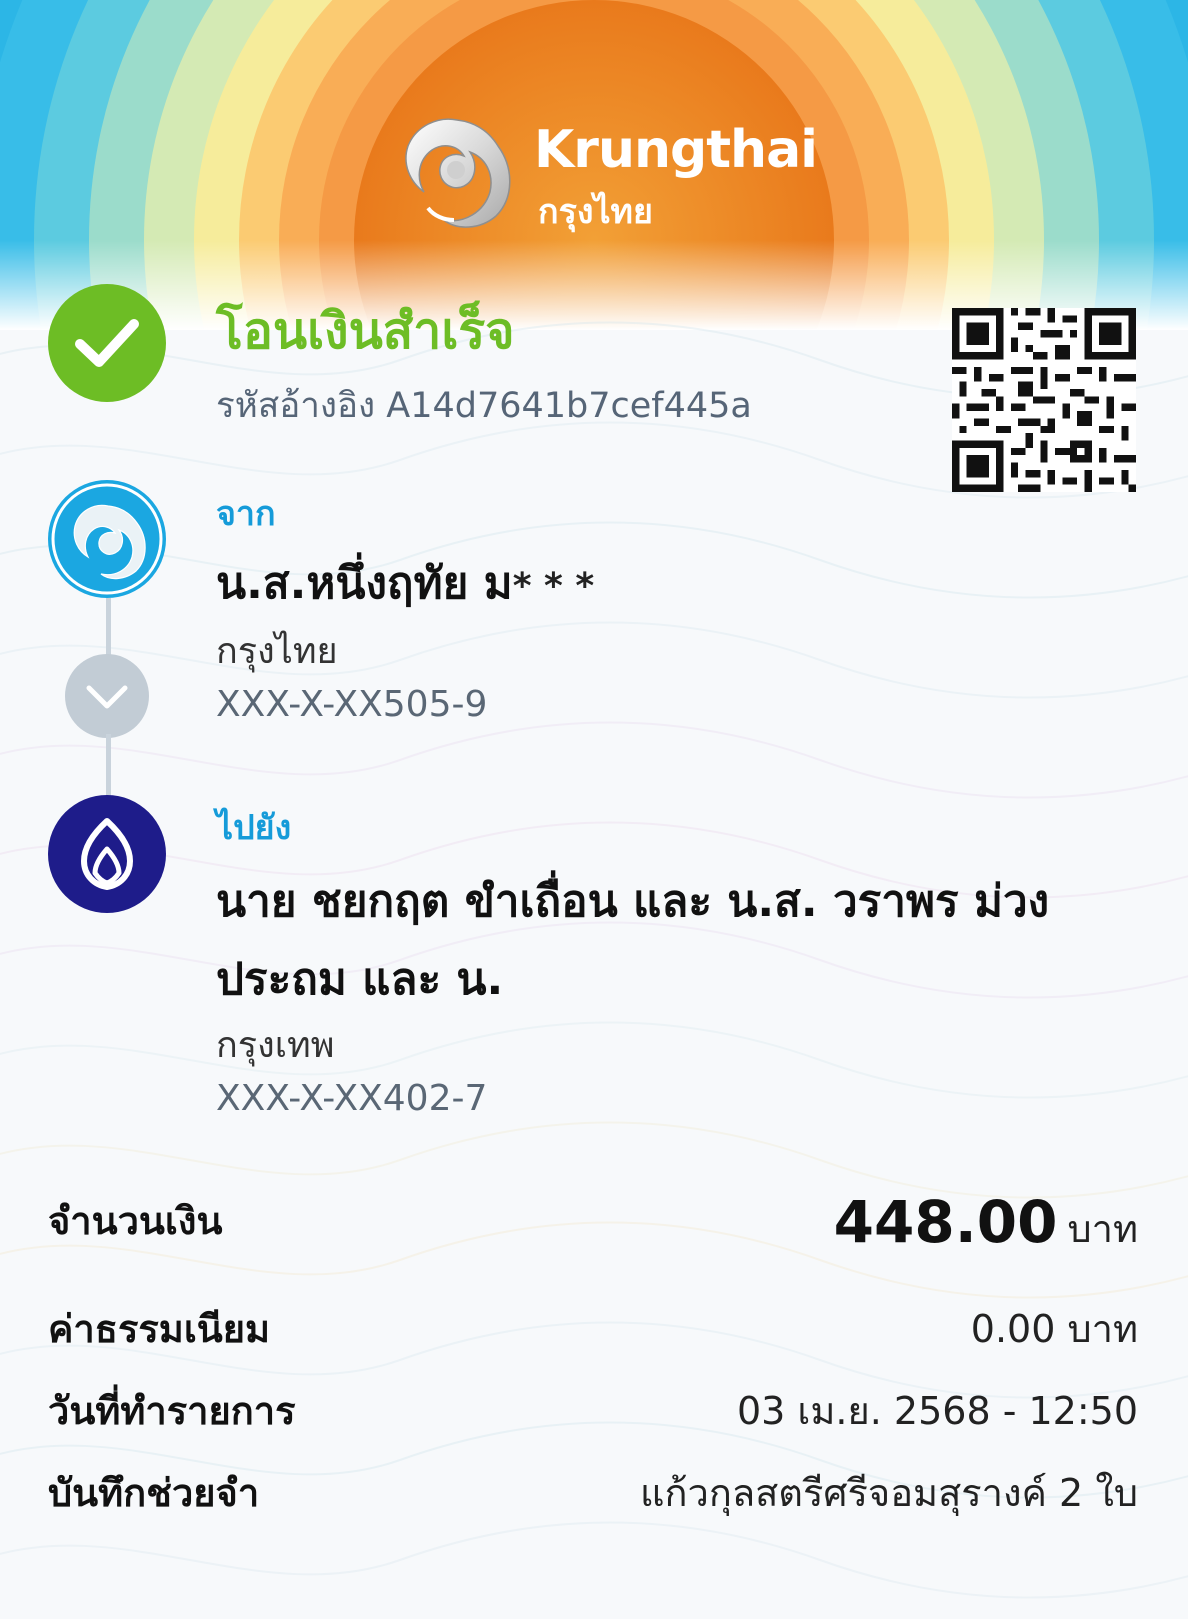 The width and height of the screenshot is (1188, 1619). I want to click on qr-code, so click(1044, 400).